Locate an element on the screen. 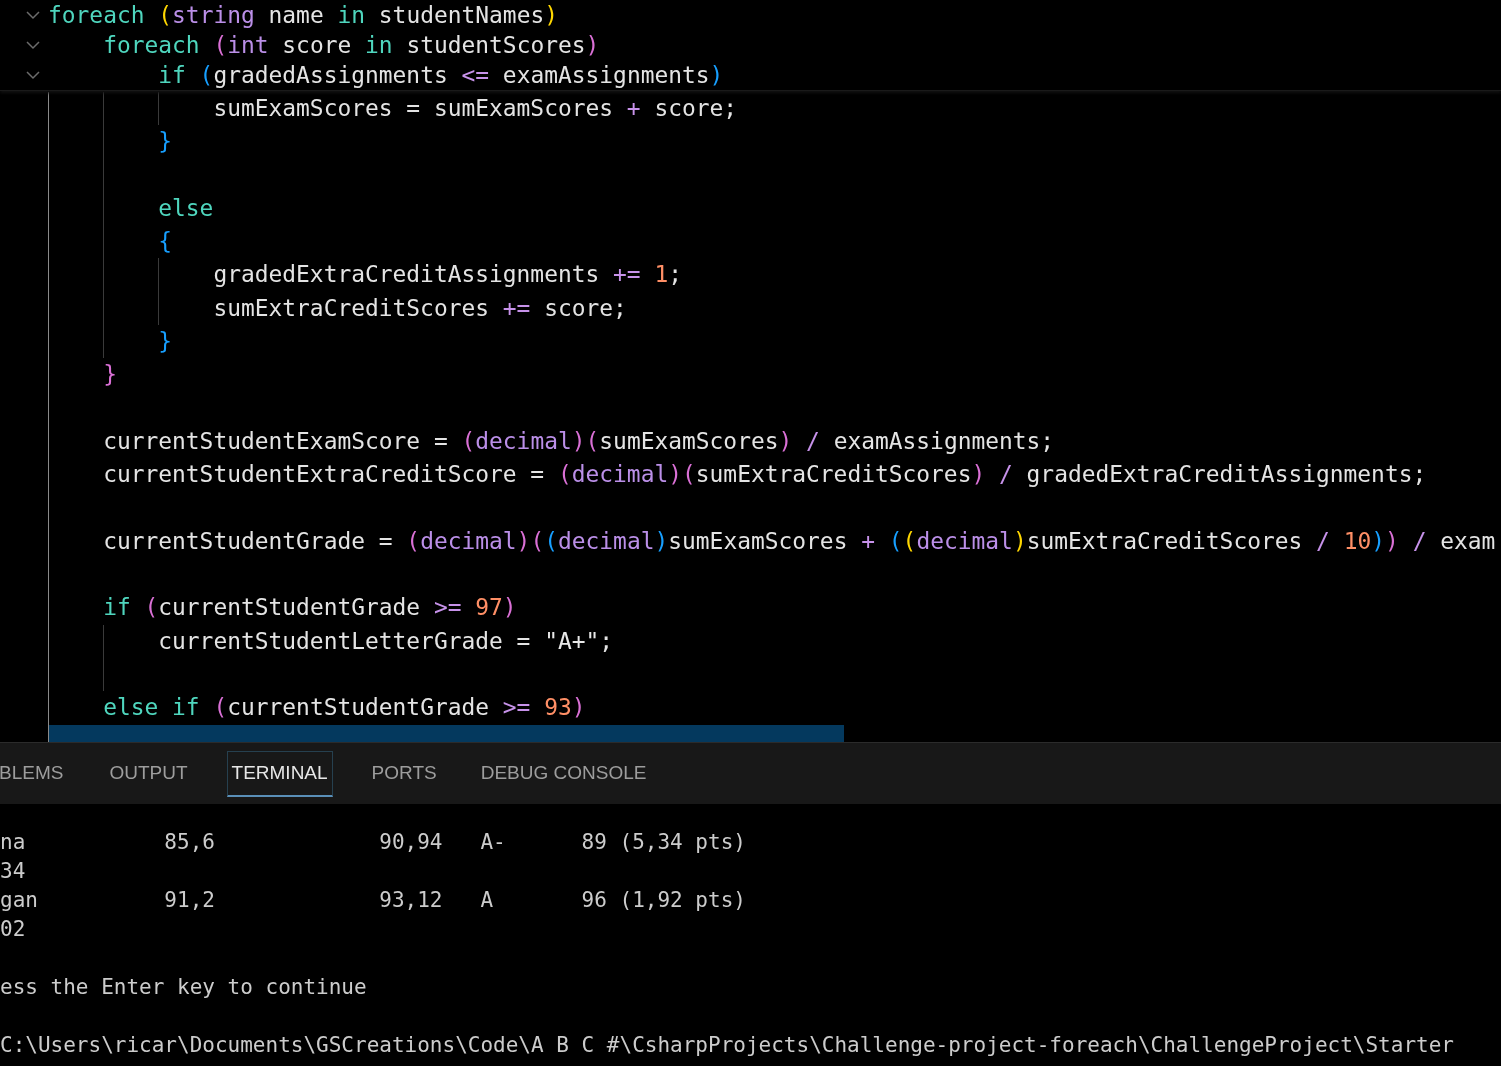  panel-tab: PORTS is located at coordinates (404, 773).